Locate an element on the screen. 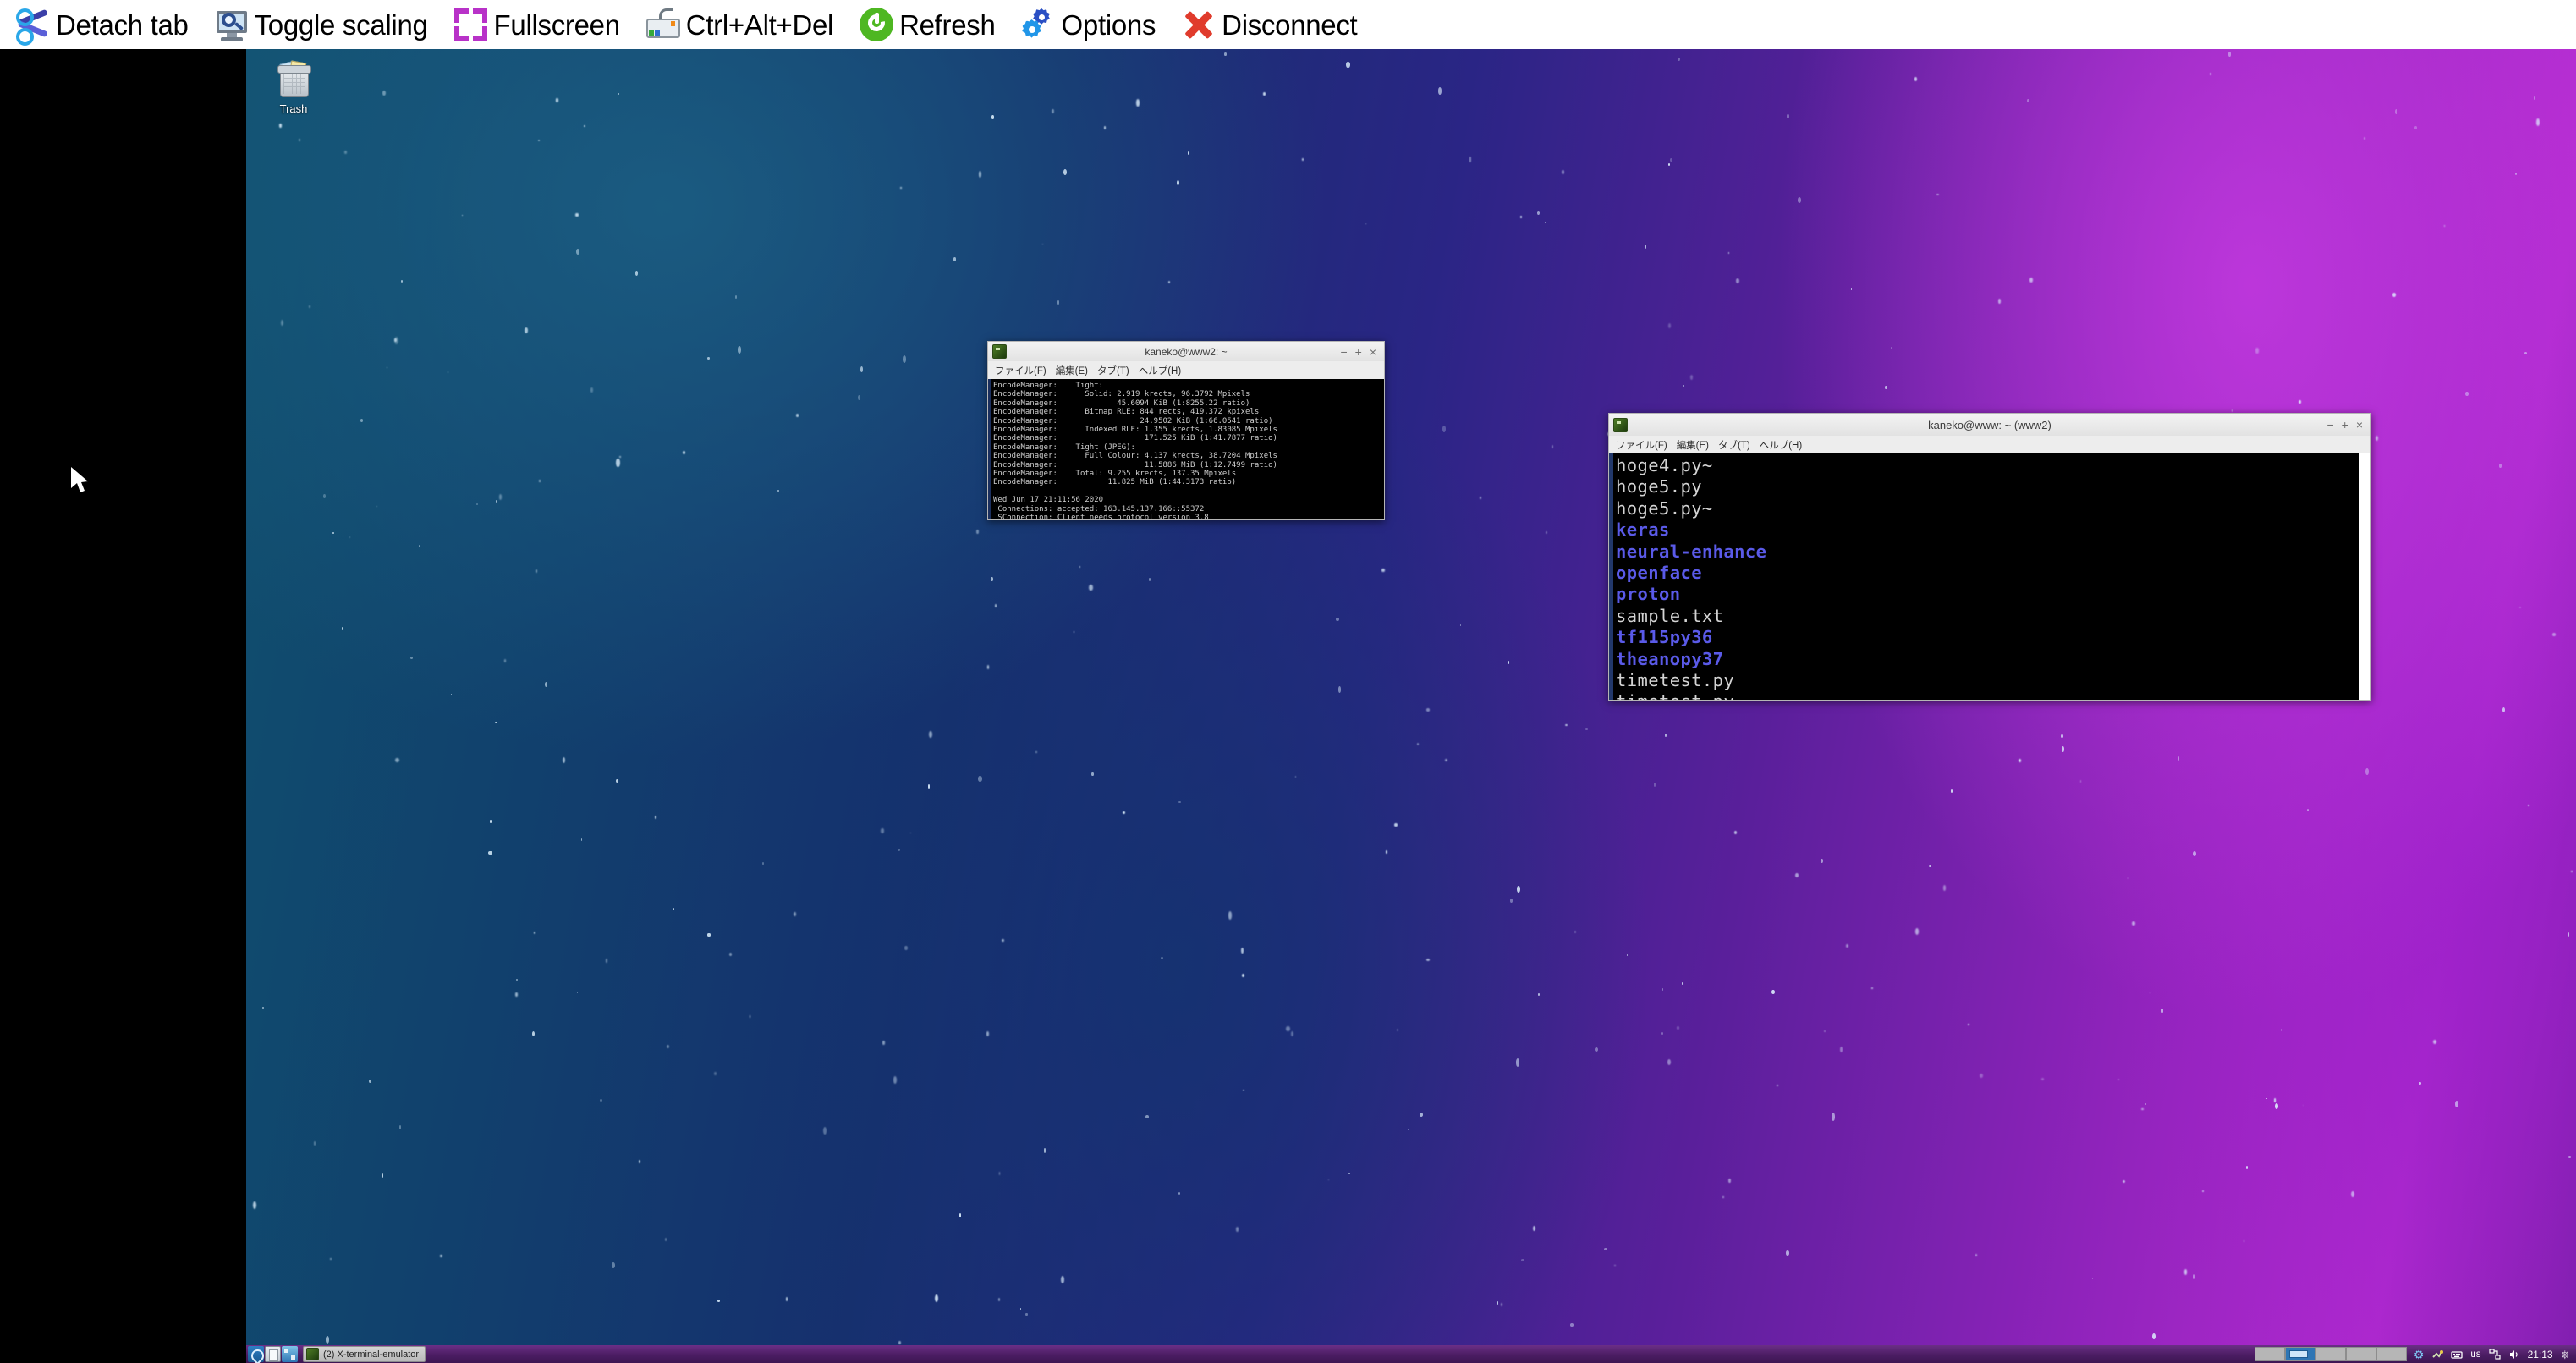  menubar-www: ファイル(F) 編集(E) タブ(T) ヘルプ(H) is located at coordinates (1989, 445).